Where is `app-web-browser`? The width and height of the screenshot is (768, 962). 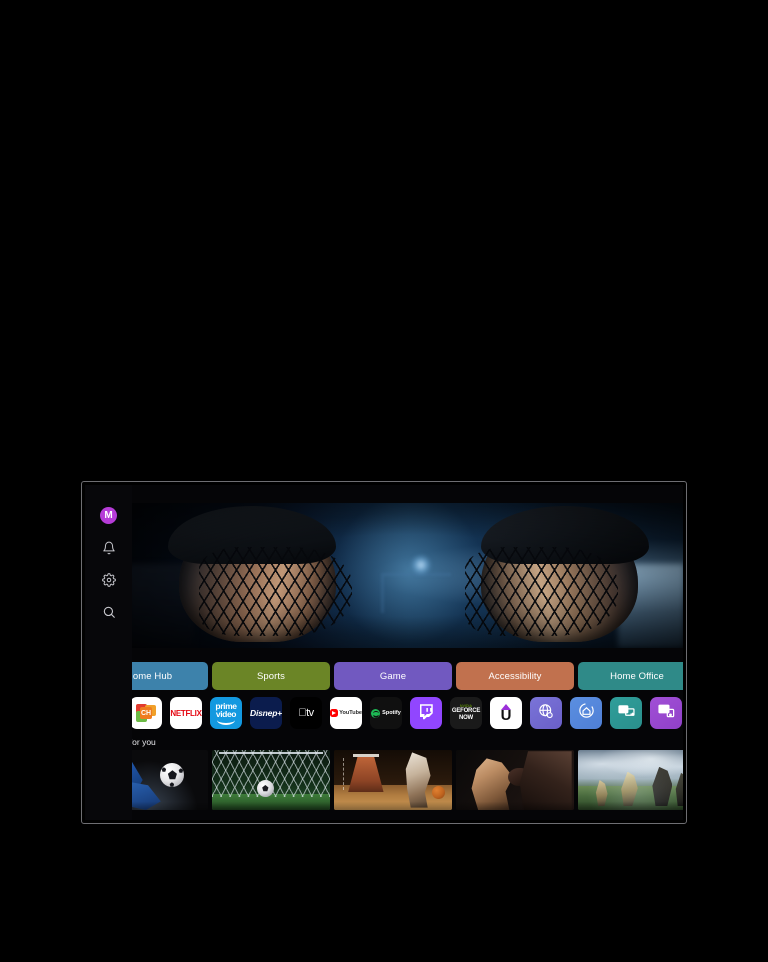
app-web-browser is located at coordinates (546, 713).